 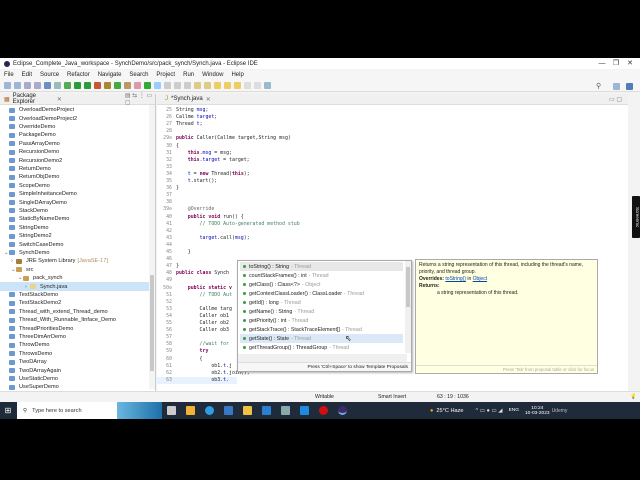 What do you see at coordinates (636, 217) in the screenshot?
I see `screen-recorder-badge: Screenmc` at bounding box center [636, 217].